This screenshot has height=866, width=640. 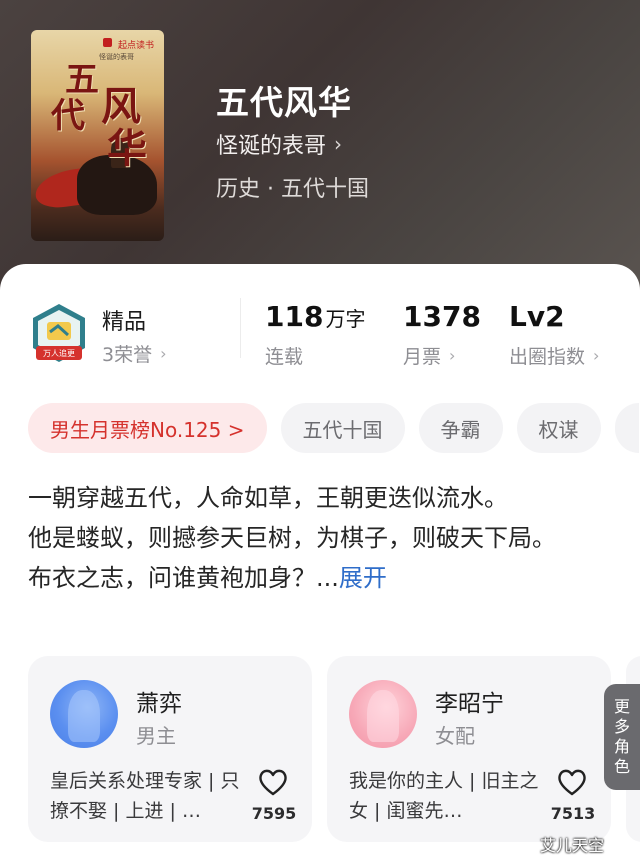 I want to click on word-count-value: 118, so click(x=294, y=316).